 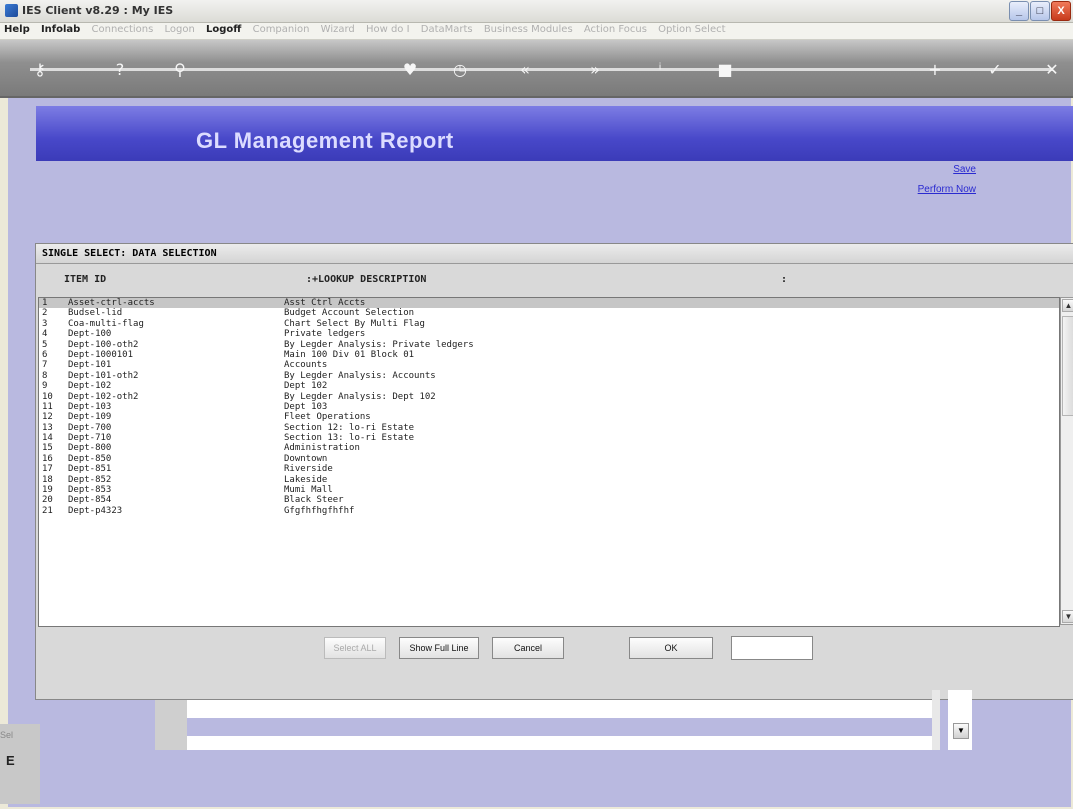 What do you see at coordinates (549, 417) in the screenshot?
I see `list-item: 12 Dept-109 Fleet Operations` at bounding box center [549, 417].